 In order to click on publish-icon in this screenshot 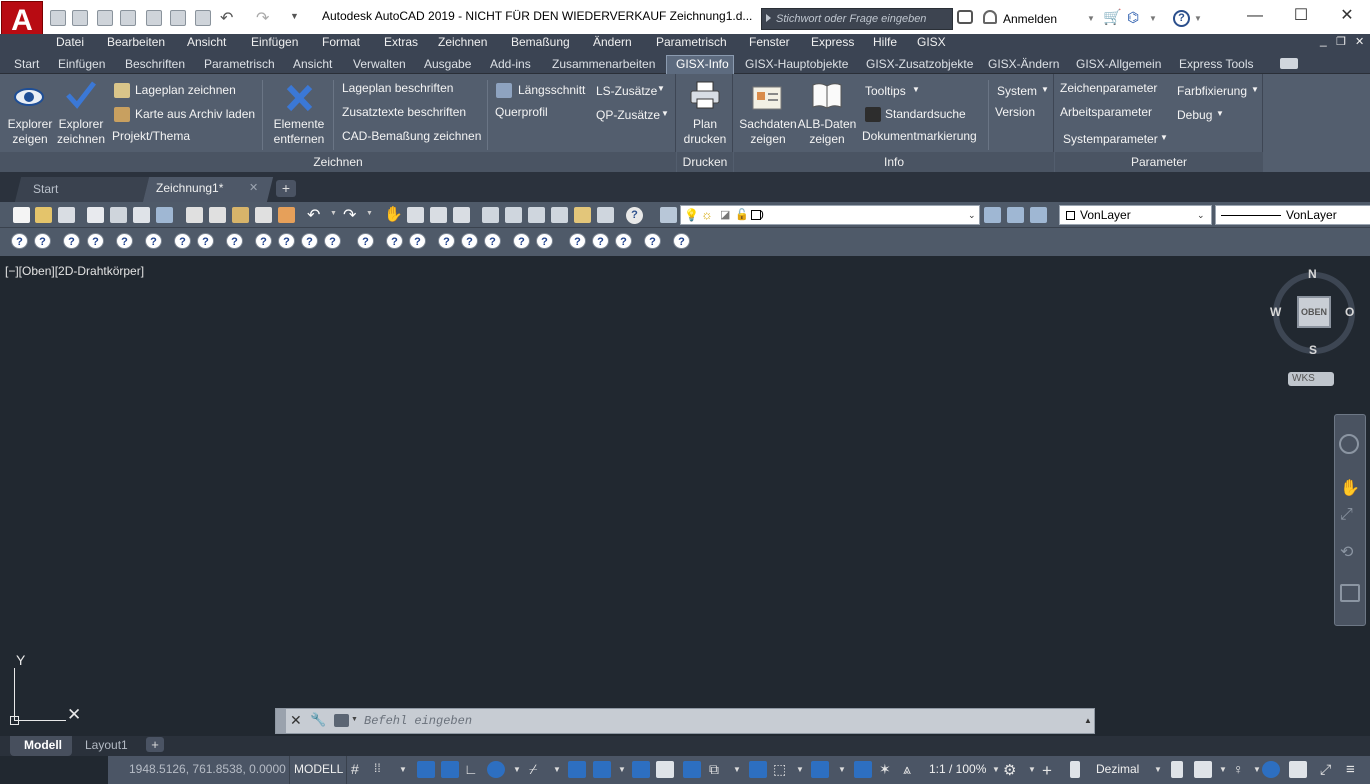, I will do `click(141, 215)`.